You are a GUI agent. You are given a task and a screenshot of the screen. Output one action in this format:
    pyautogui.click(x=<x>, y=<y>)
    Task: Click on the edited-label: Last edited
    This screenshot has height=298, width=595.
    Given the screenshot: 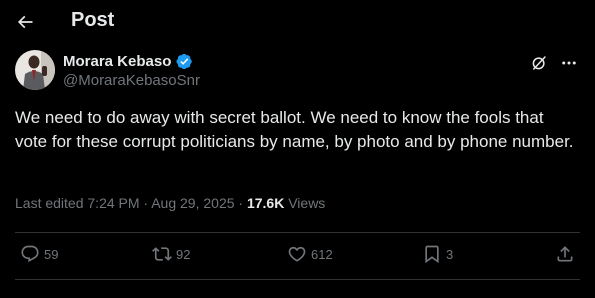 What is the action you would take?
    pyautogui.click(x=49, y=203)
    